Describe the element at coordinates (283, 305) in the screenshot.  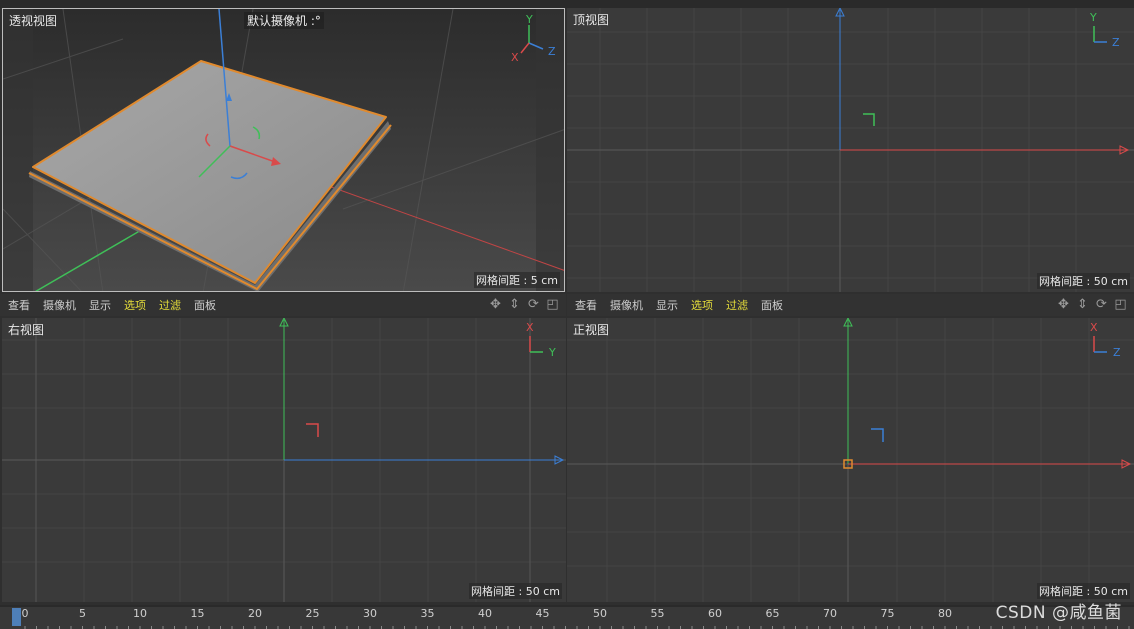
I see `viewport-toolbar-left: 查看 摄像机 显示 选项 过滤 面板 ✥ ⇕ ⟳ ◰` at that location.